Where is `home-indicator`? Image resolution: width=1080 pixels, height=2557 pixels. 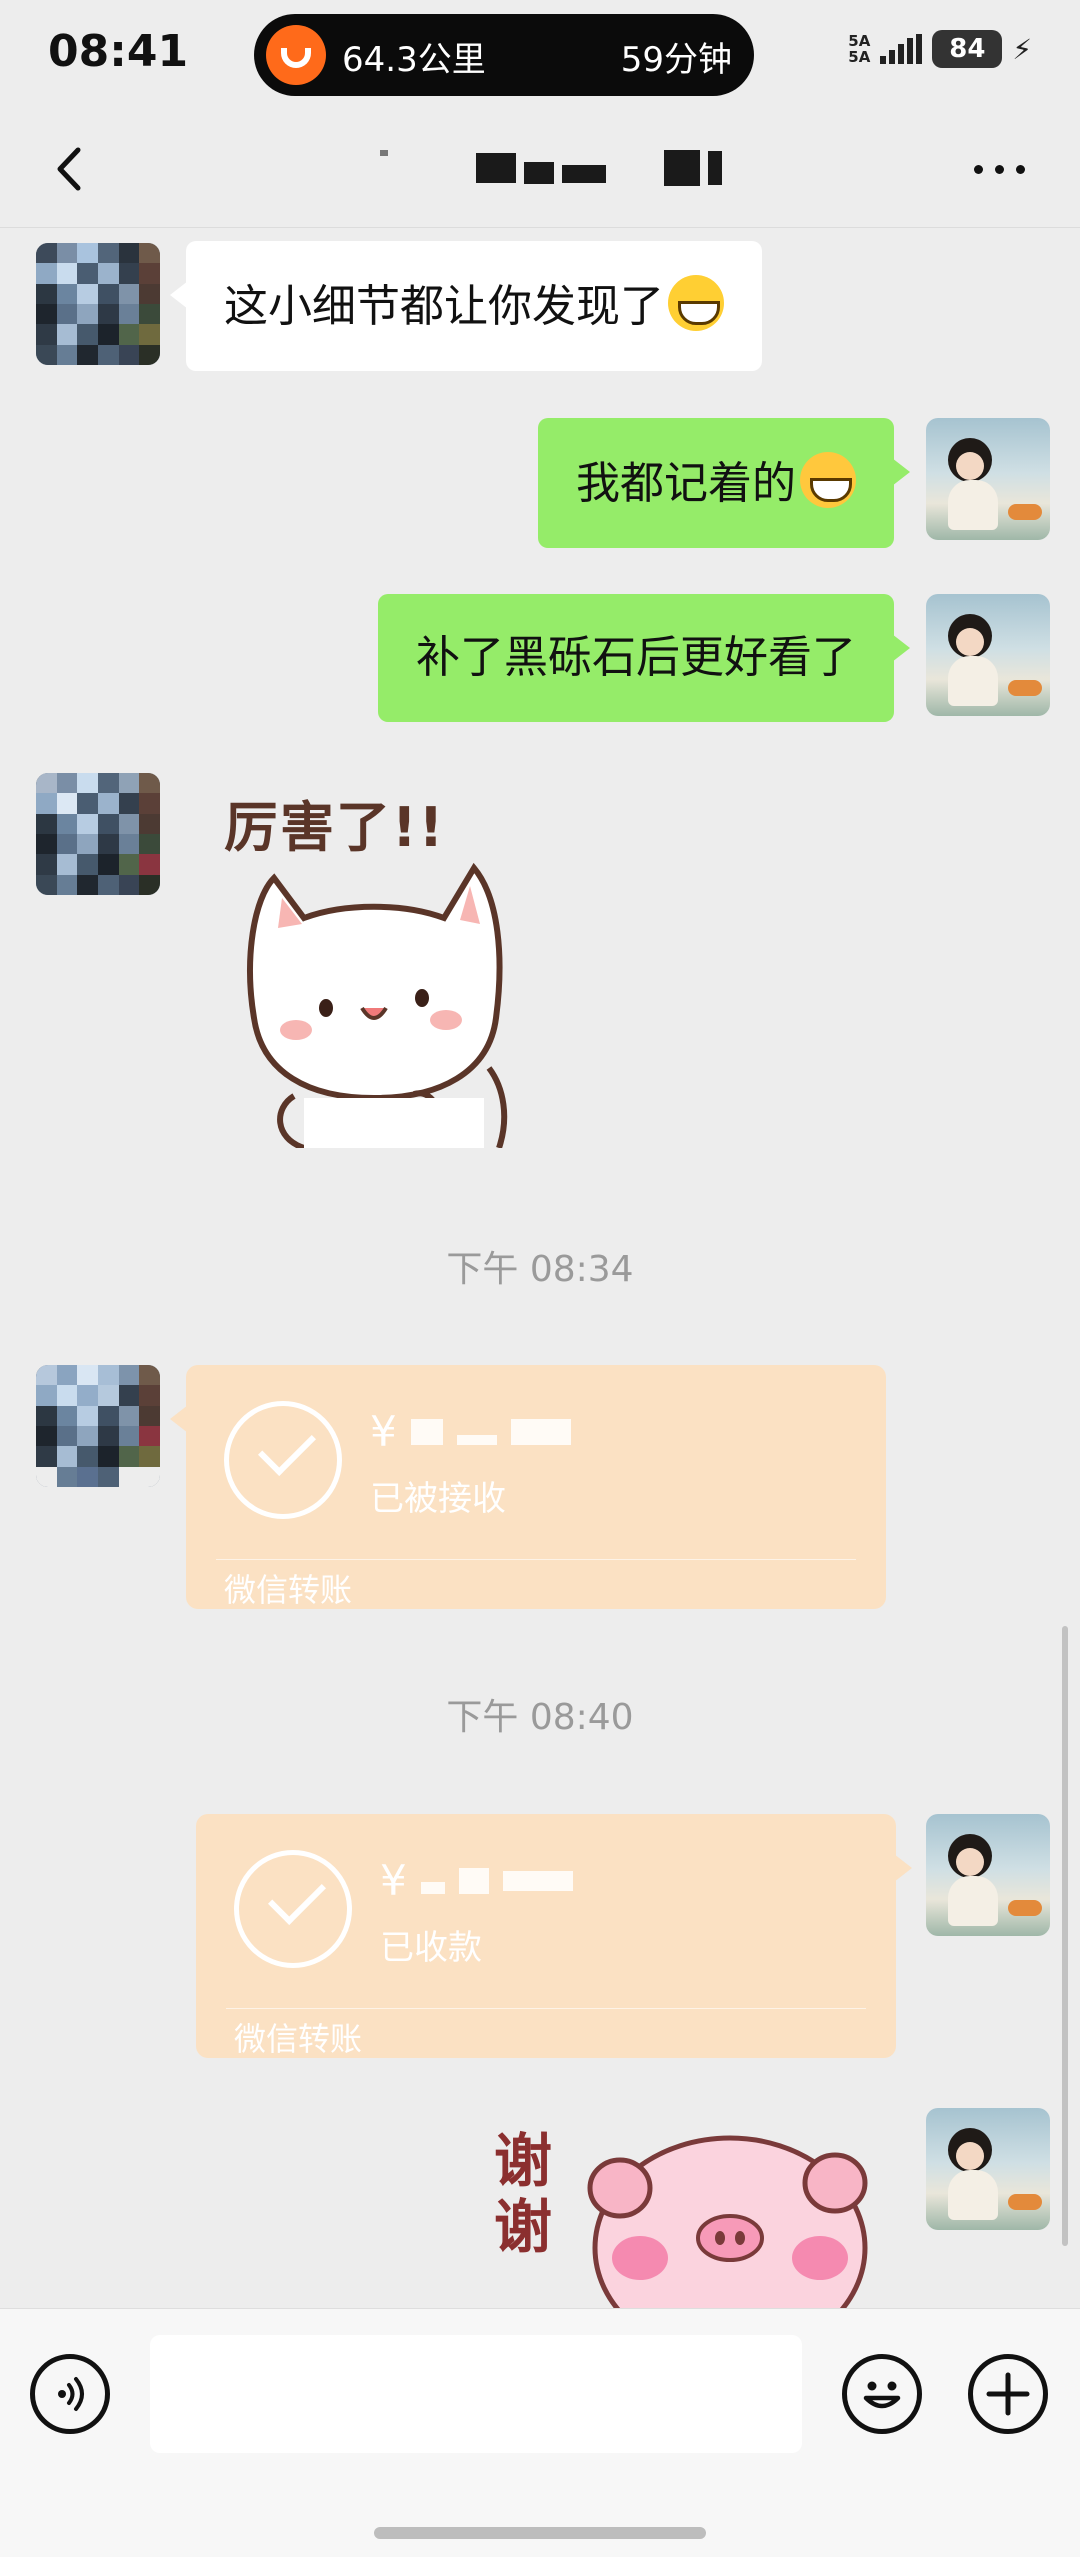
home-indicator is located at coordinates (540, 2533).